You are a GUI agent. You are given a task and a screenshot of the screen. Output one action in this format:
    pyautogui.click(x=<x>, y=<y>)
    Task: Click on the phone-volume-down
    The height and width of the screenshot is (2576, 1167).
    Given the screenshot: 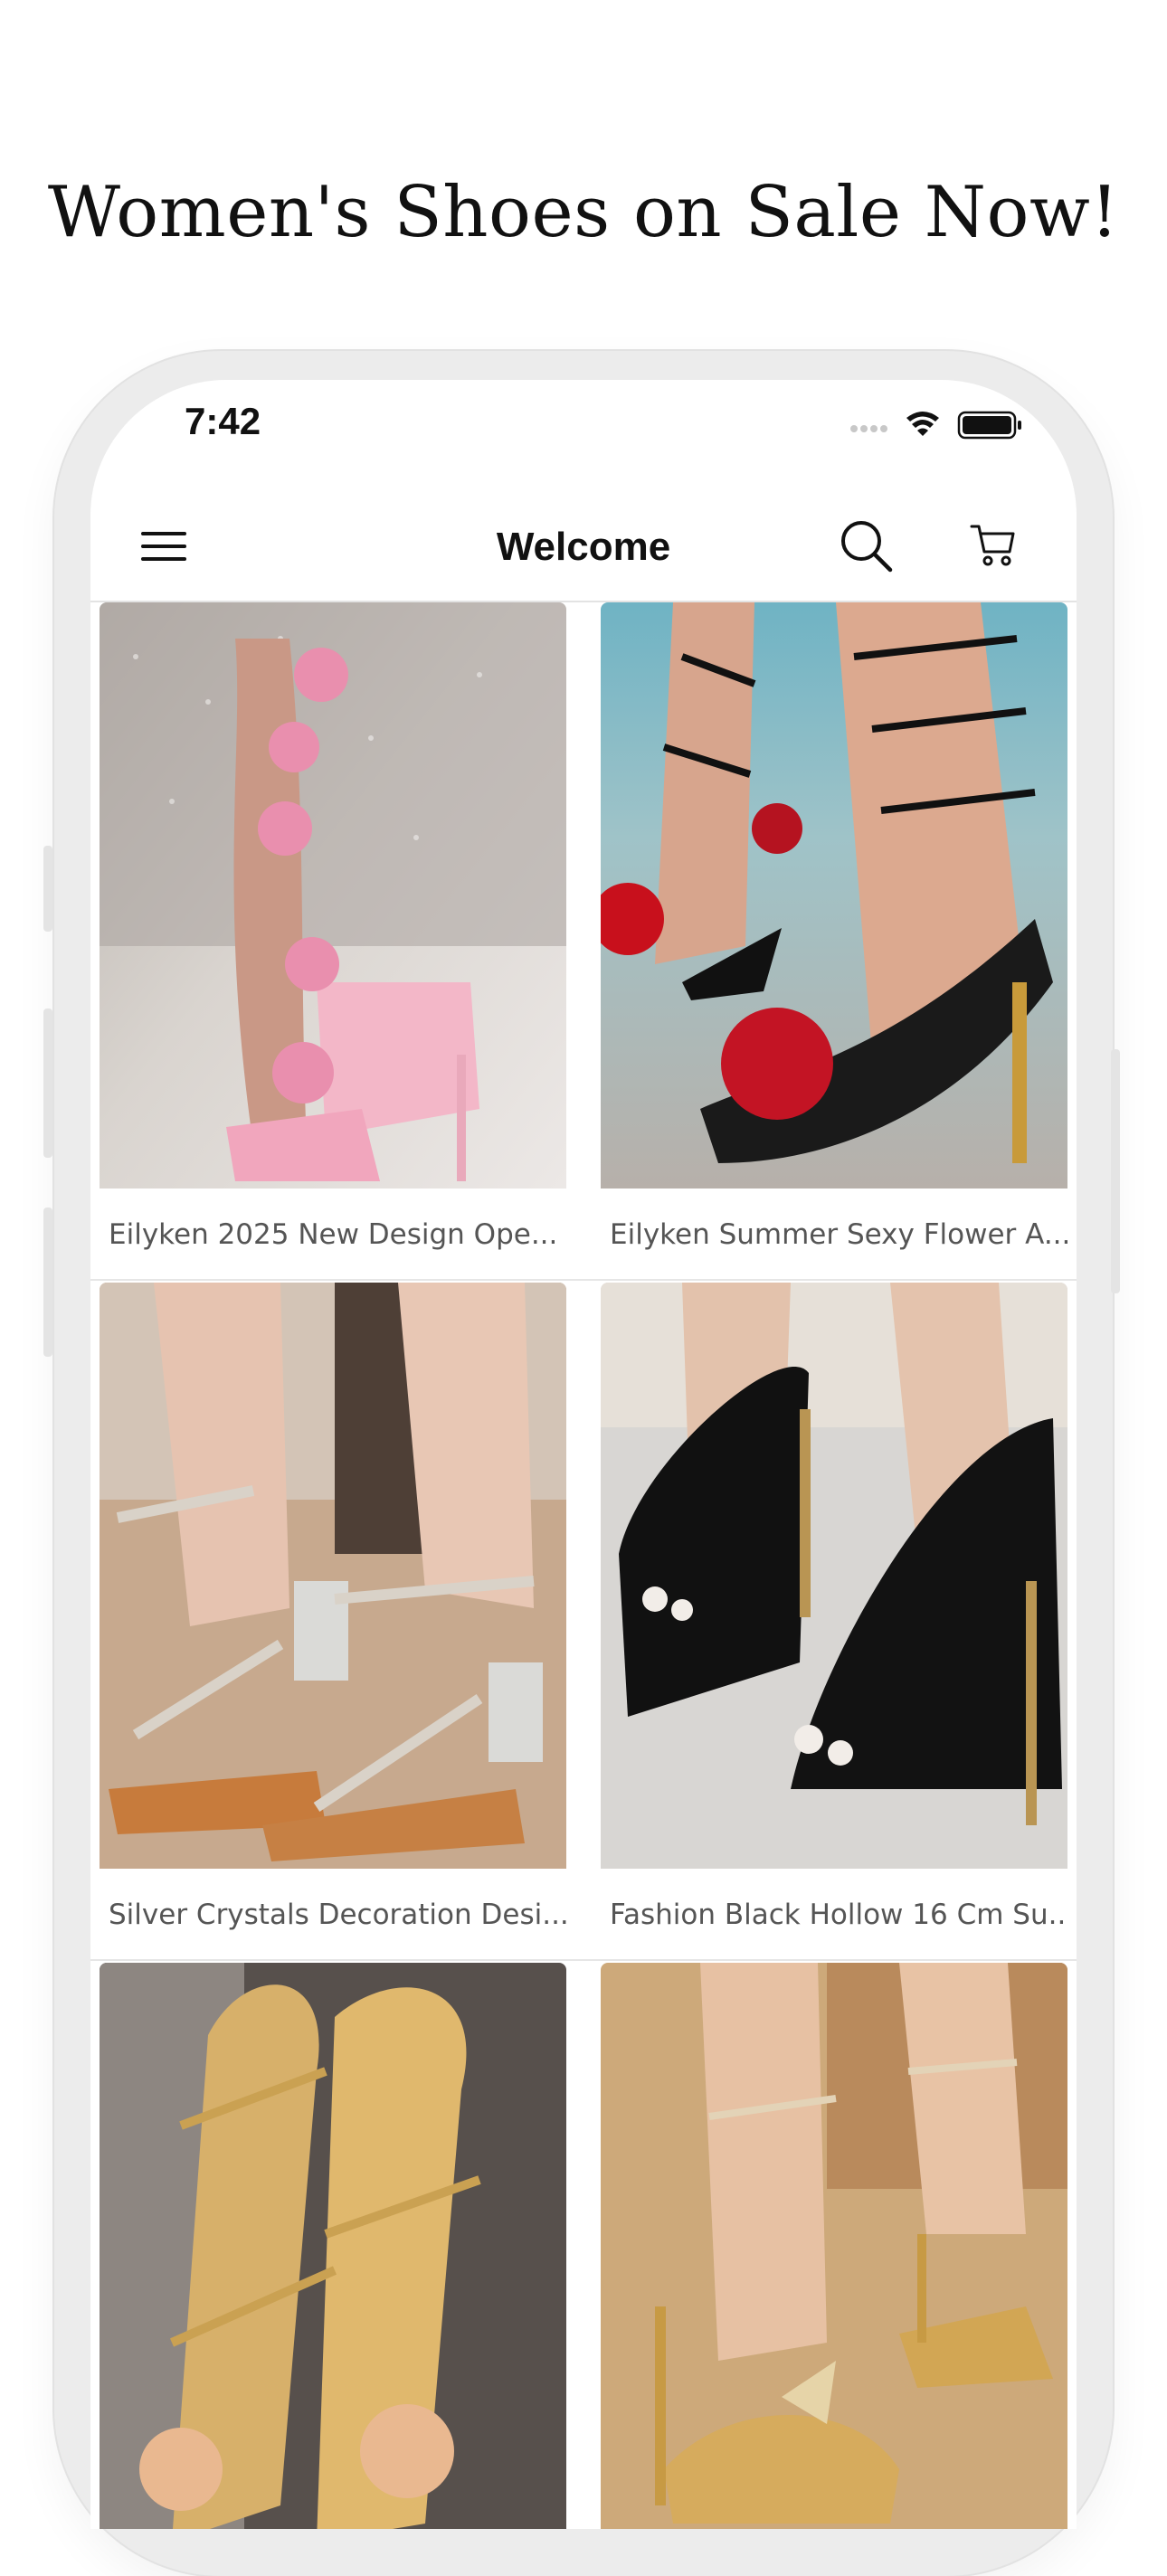 What is the action you would take?
    pyautogui.click(x=47, y=1282)
    